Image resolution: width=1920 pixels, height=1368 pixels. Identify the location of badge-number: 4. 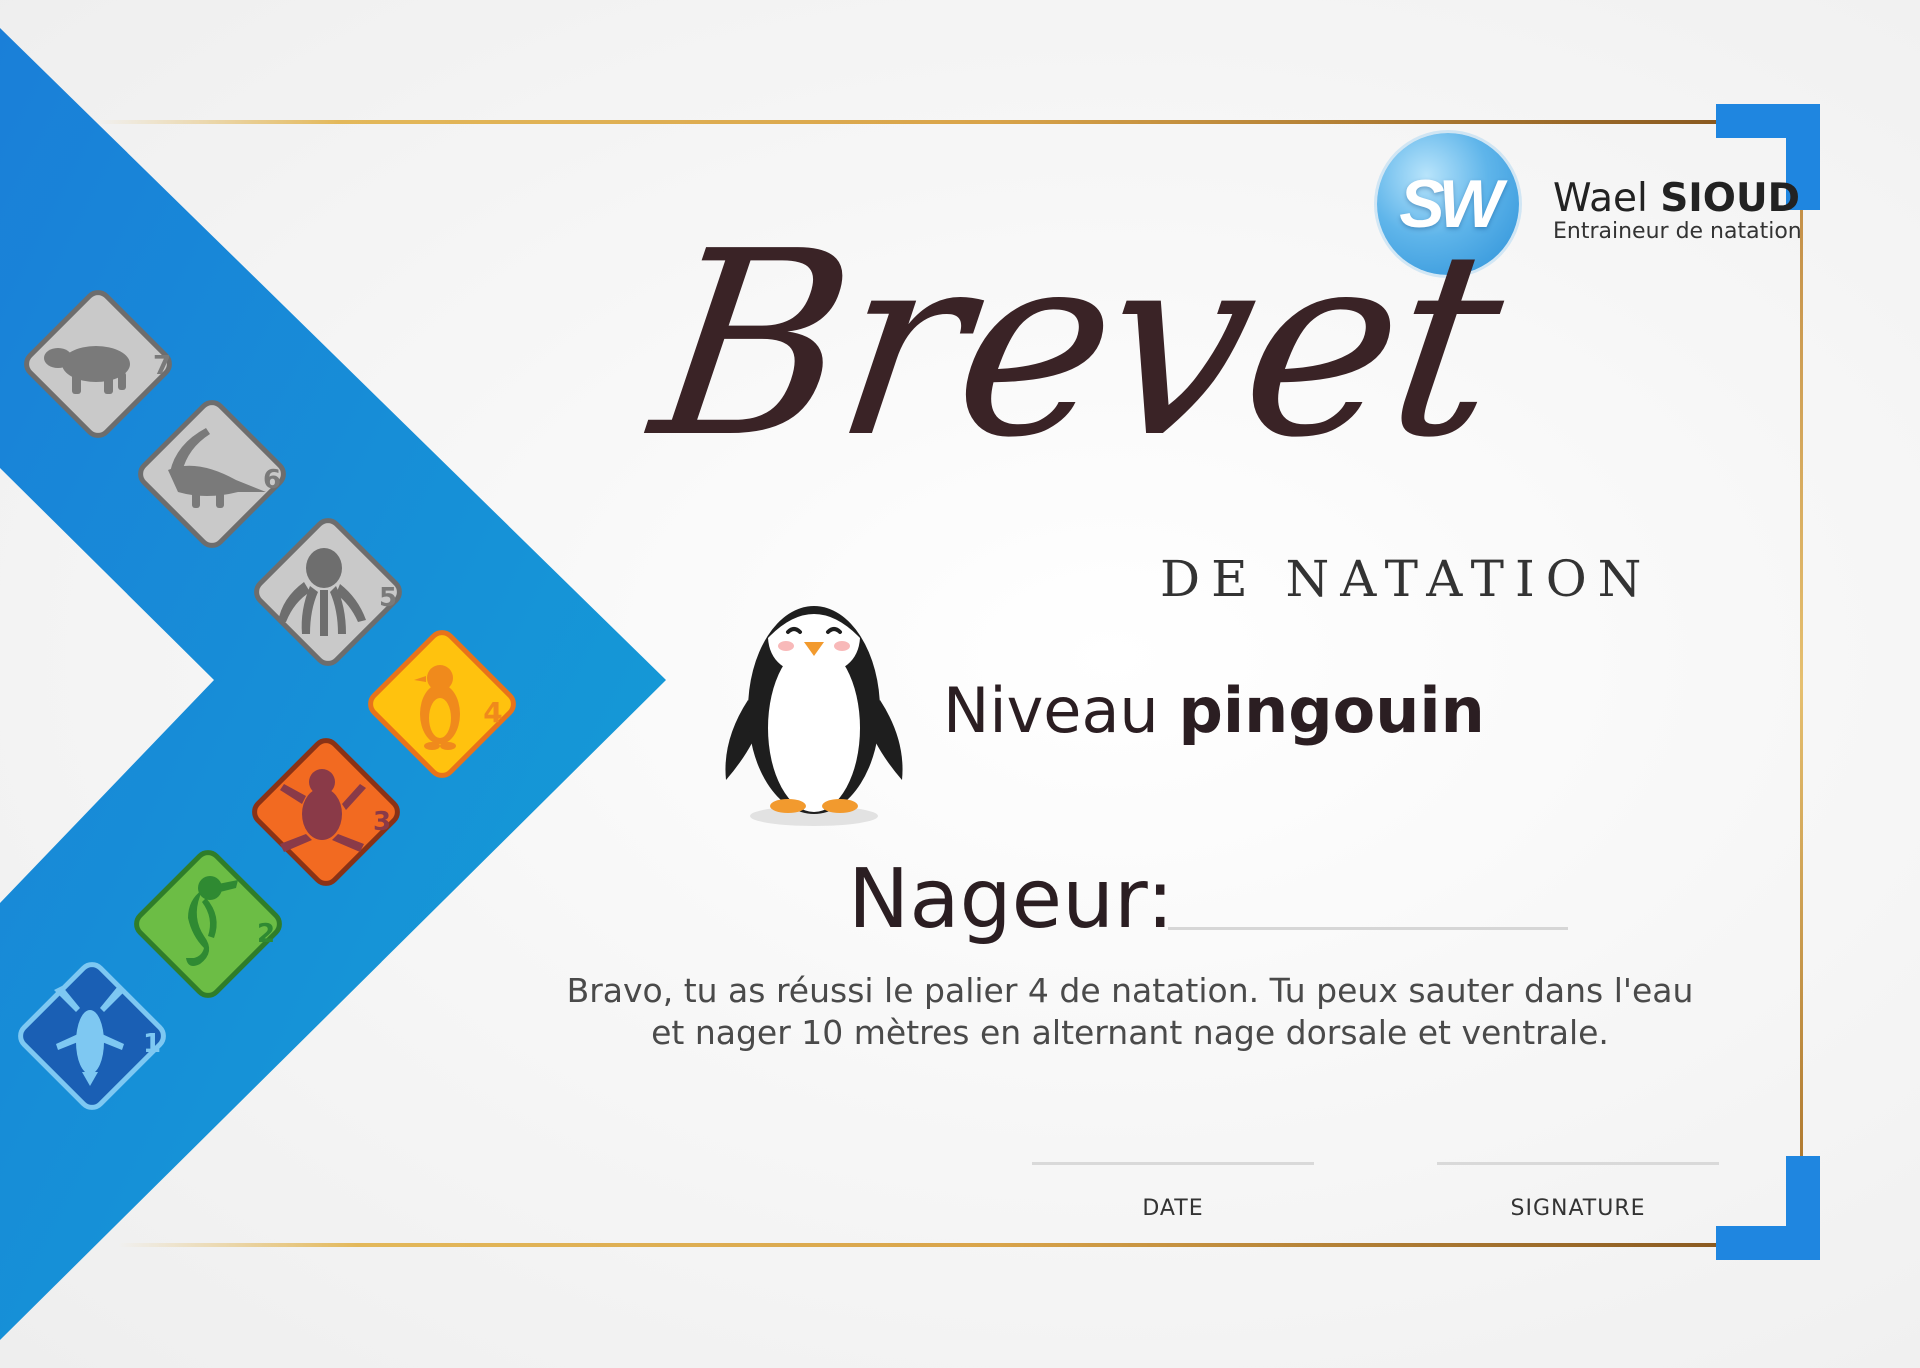
(492, 712).